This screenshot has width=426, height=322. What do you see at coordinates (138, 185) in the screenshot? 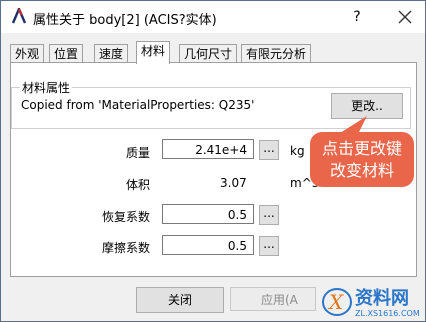
I see `volume-label: 体积` at bounding box center [138, 185].